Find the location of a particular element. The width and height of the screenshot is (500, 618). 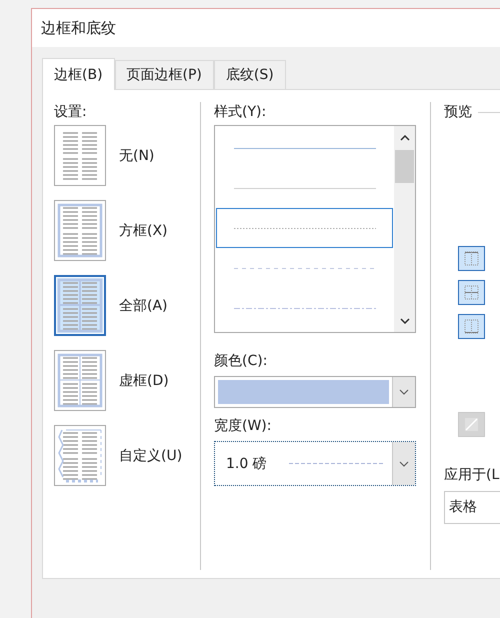

tab: 页面边框(P) is located at coordinates (164, 74).